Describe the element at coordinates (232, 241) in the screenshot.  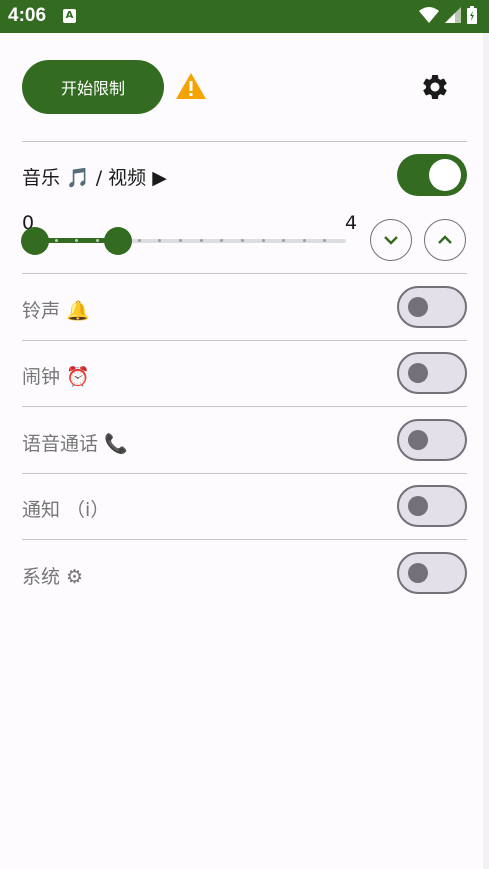
I see `volume-slider-track` at that location.